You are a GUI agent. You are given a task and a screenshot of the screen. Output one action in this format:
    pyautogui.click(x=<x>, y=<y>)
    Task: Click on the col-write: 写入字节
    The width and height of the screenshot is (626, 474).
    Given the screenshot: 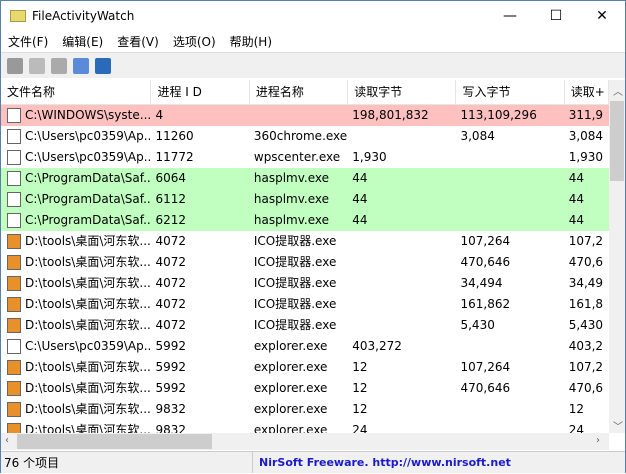 What is the action you would take?
    pyautogui.click(x=510, y=92)
    